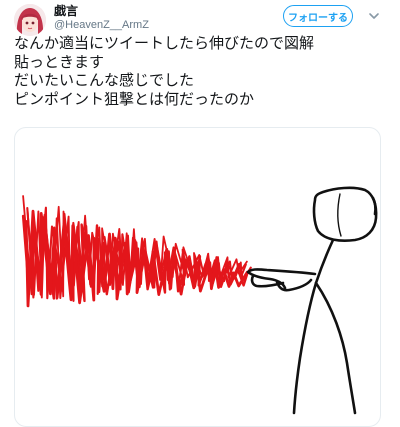 Image resolution: width=400 pixels, height=427 pixels. I want to click on tweet-text-line: 貼っときます, so click(59, 61).